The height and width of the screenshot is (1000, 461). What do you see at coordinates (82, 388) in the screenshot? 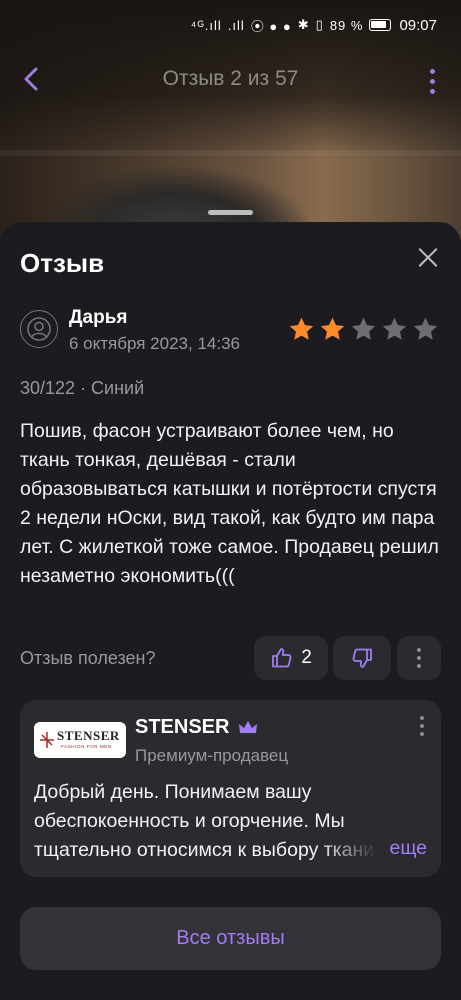
I see `review-meta: 30/122 · Синий` at bounding box center [82, 388].